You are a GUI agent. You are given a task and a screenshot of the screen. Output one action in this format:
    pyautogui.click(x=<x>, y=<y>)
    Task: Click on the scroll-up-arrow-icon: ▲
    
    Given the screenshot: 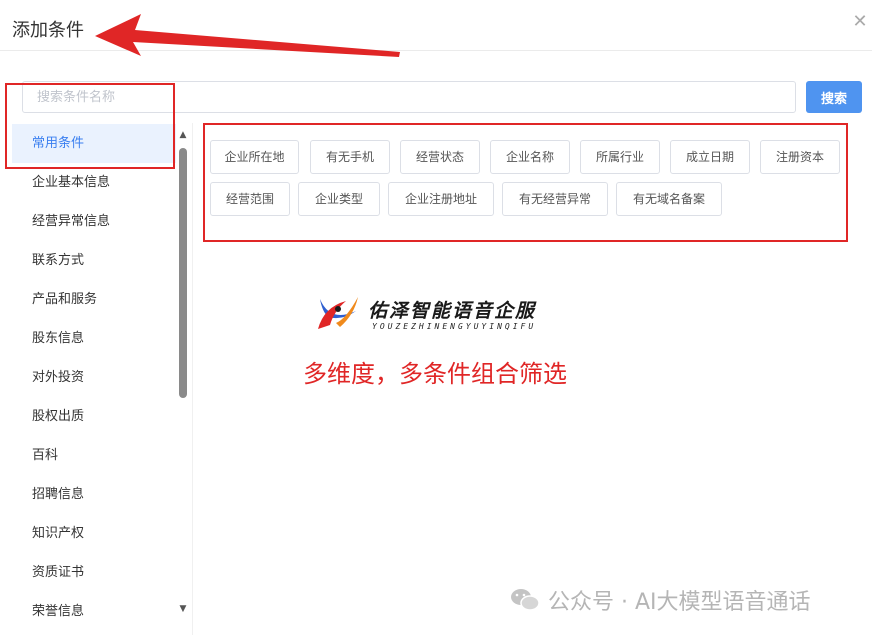 What is the action you would take?
    pyautogui.click(x=183, y=135)
    